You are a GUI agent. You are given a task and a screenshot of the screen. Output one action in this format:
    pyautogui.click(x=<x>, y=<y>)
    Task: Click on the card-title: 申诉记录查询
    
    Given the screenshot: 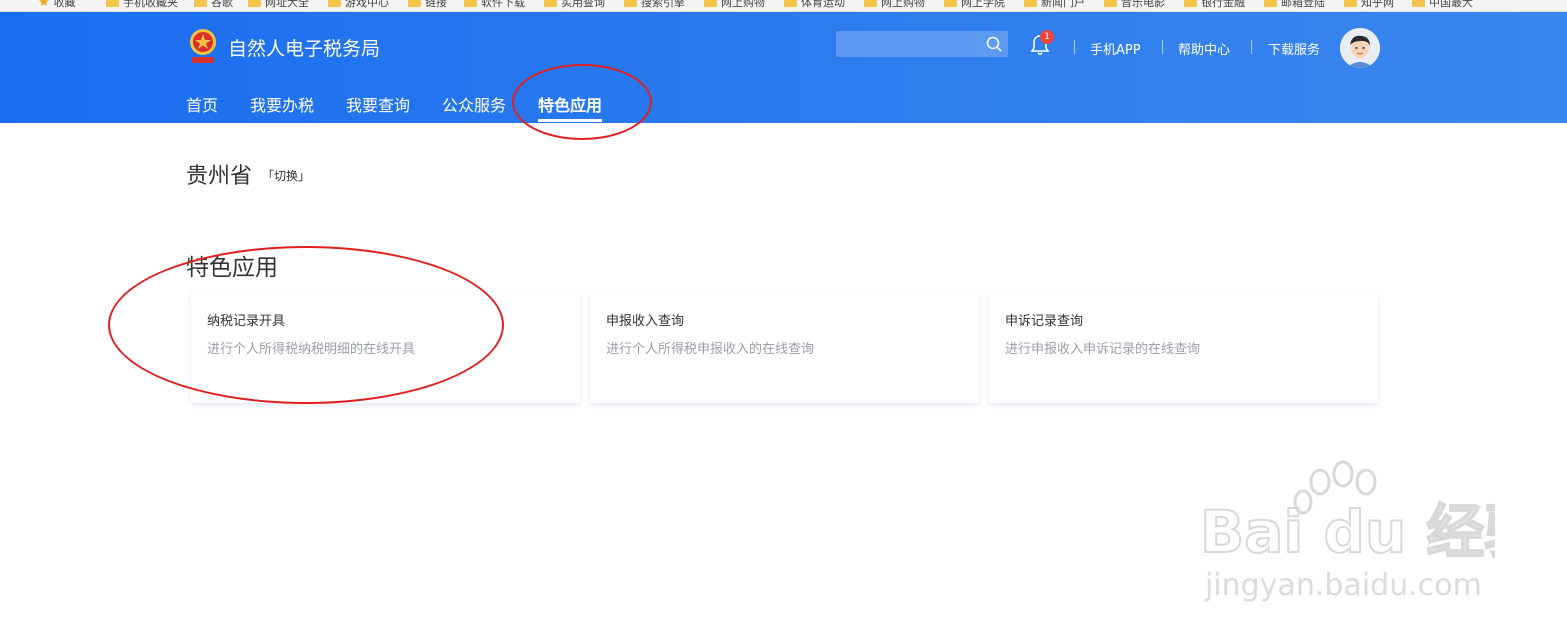 What is the action you would take?
    pyautogui.click(x=1044, y=321)
    